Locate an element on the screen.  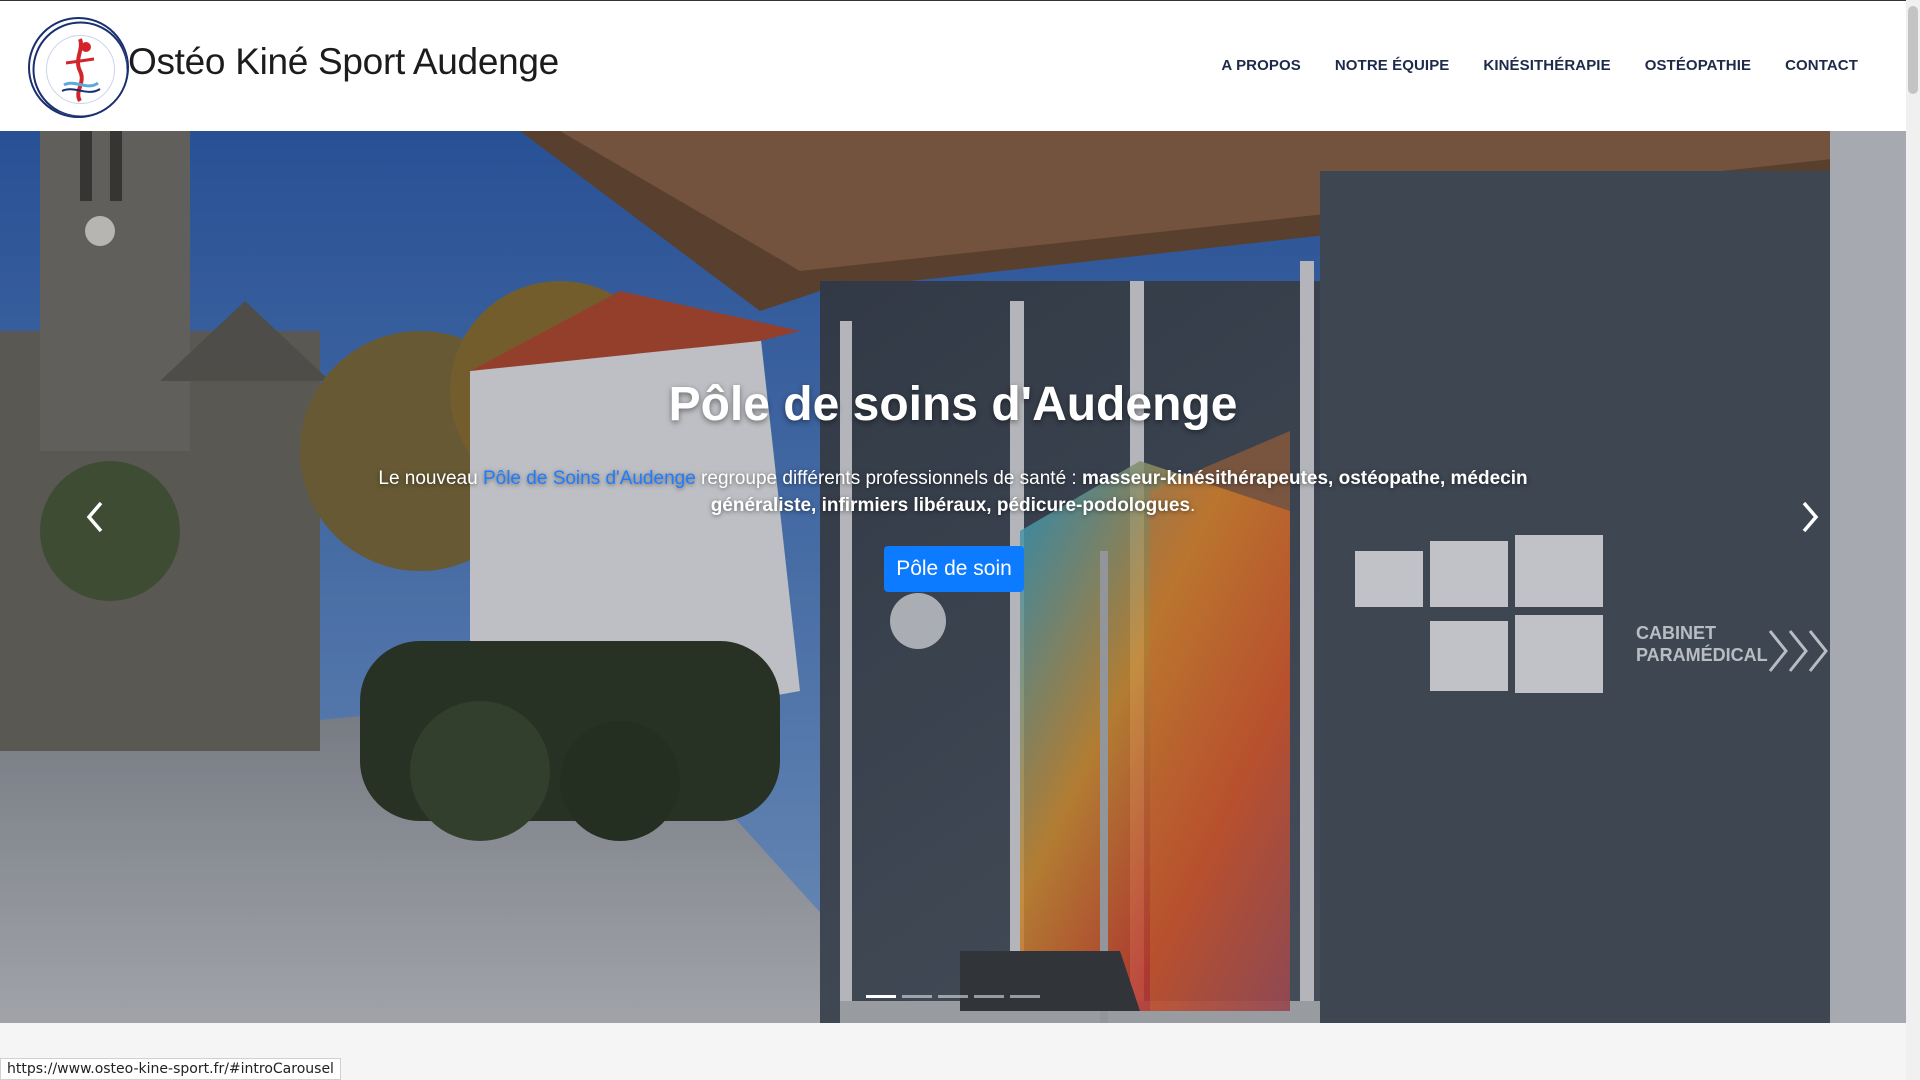
page-scrollbar is located at coordinates (1913, 540).